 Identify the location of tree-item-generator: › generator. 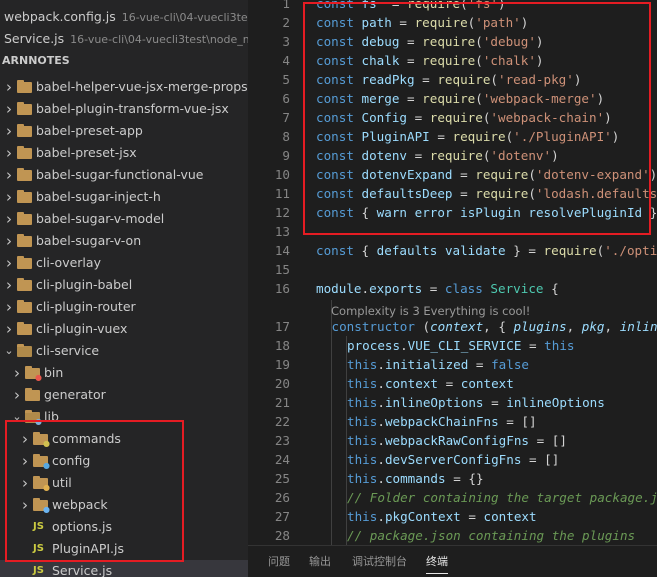
(124, 395).